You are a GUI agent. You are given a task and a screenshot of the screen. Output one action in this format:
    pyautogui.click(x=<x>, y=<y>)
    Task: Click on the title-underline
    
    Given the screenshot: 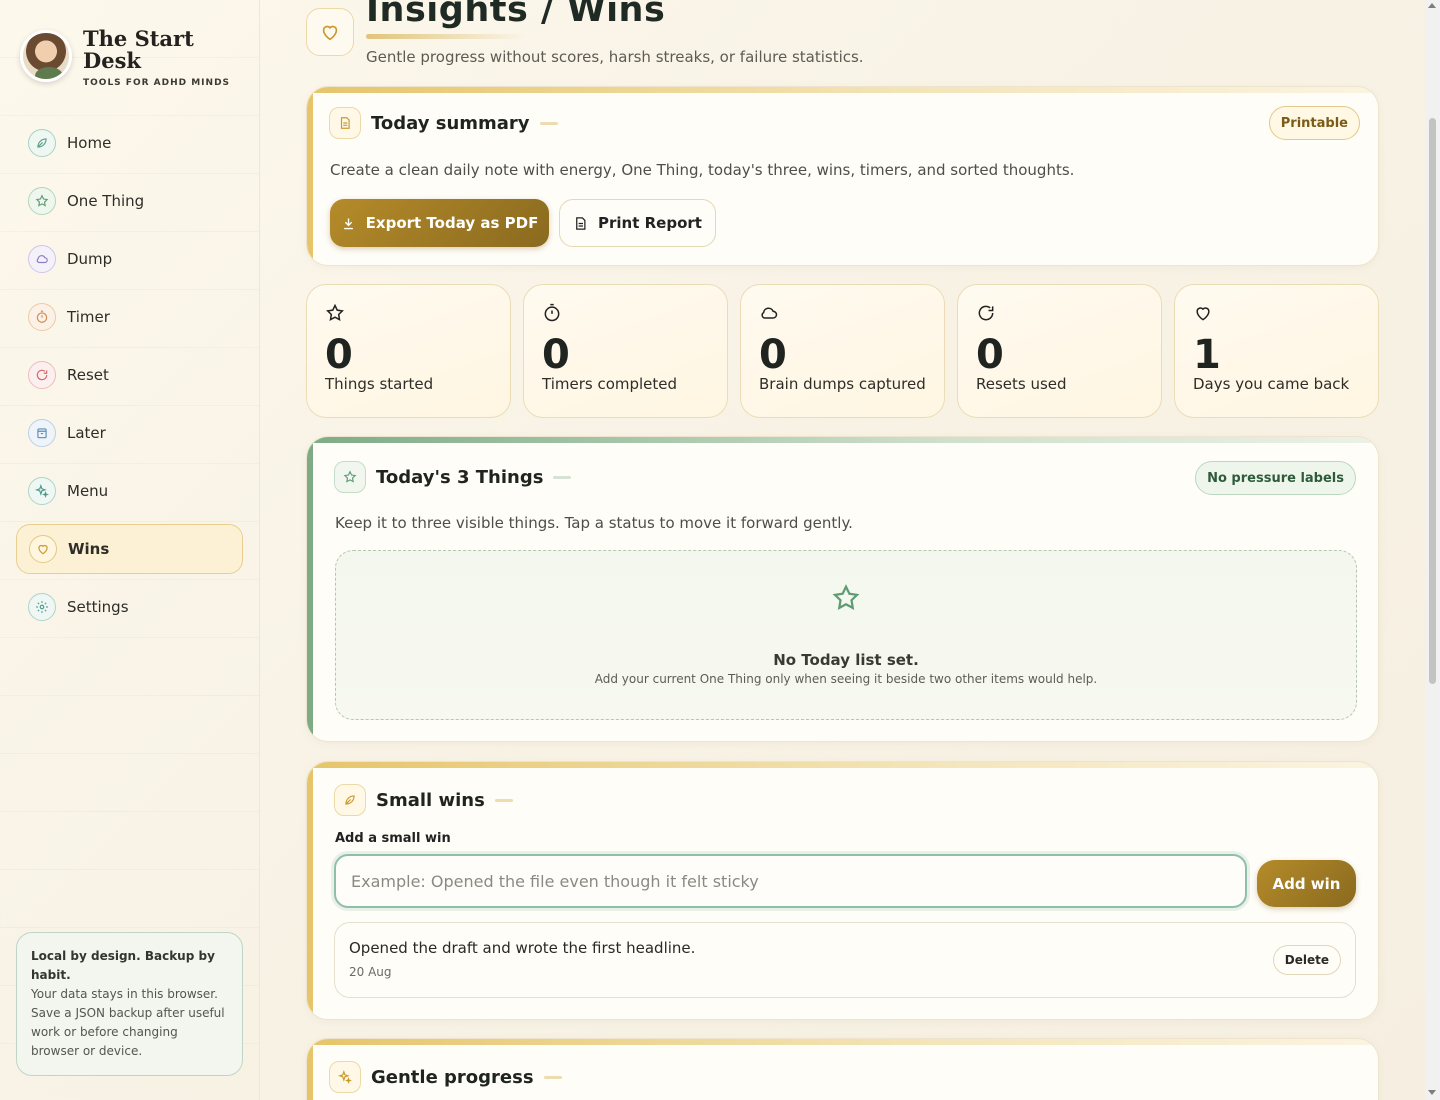 What is the action you would take?
    pyautogui.click(x=446, y=36)
    